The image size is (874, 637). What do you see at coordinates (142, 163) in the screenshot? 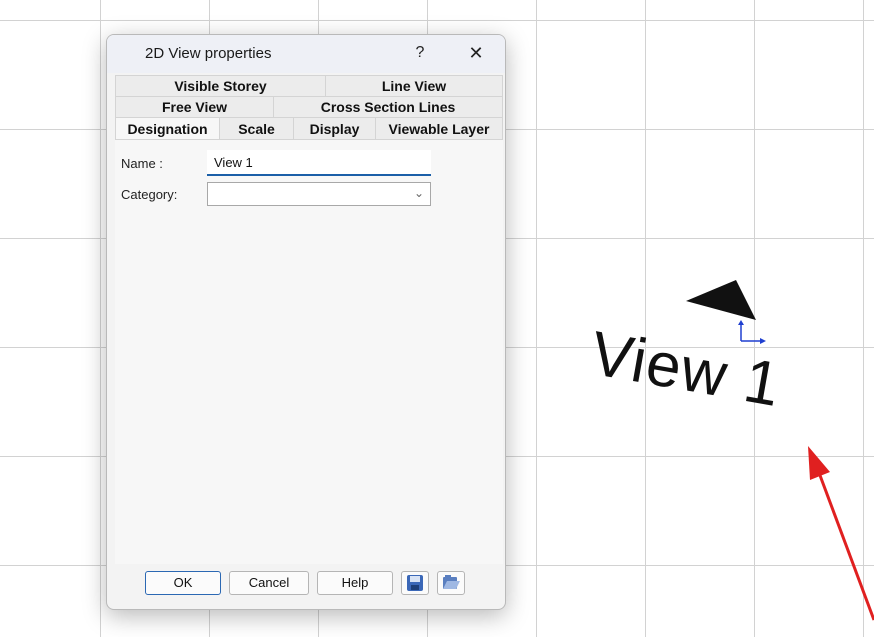
I see `name-label: Name :` at bounding box center [142, 163].